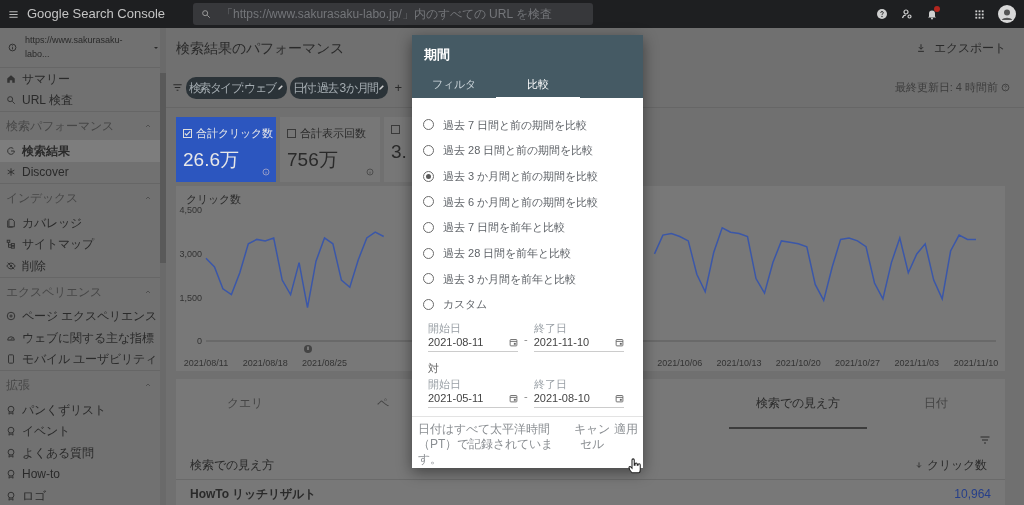 The image size is (1024, 505). Describe the element at coordinates (486, 444) in the screenshot. I see `footnote-text: 日付はすべて太平洋時間（PT）で記録されています。` at that location.